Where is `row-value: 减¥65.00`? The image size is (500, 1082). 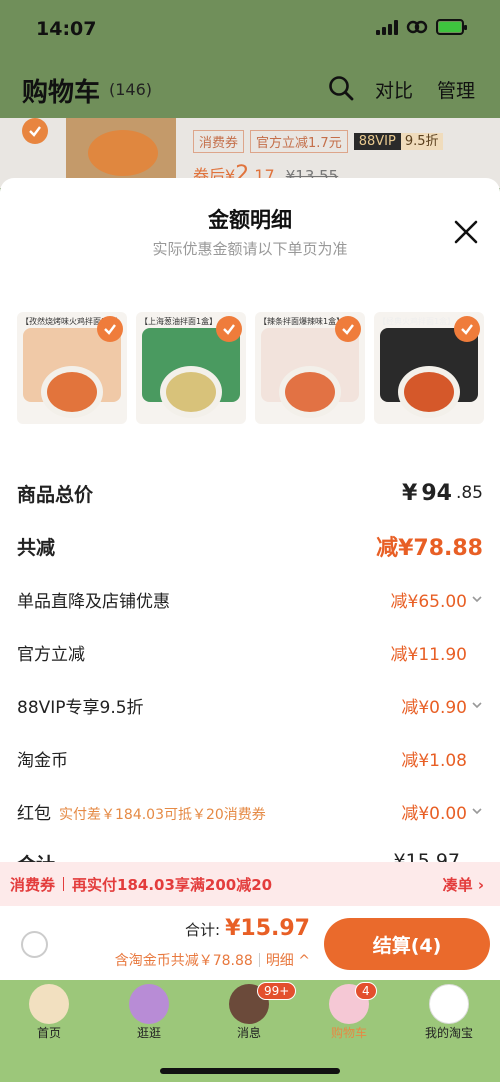
row-value: 减¥65.00 is located at coordinates (428, 601).